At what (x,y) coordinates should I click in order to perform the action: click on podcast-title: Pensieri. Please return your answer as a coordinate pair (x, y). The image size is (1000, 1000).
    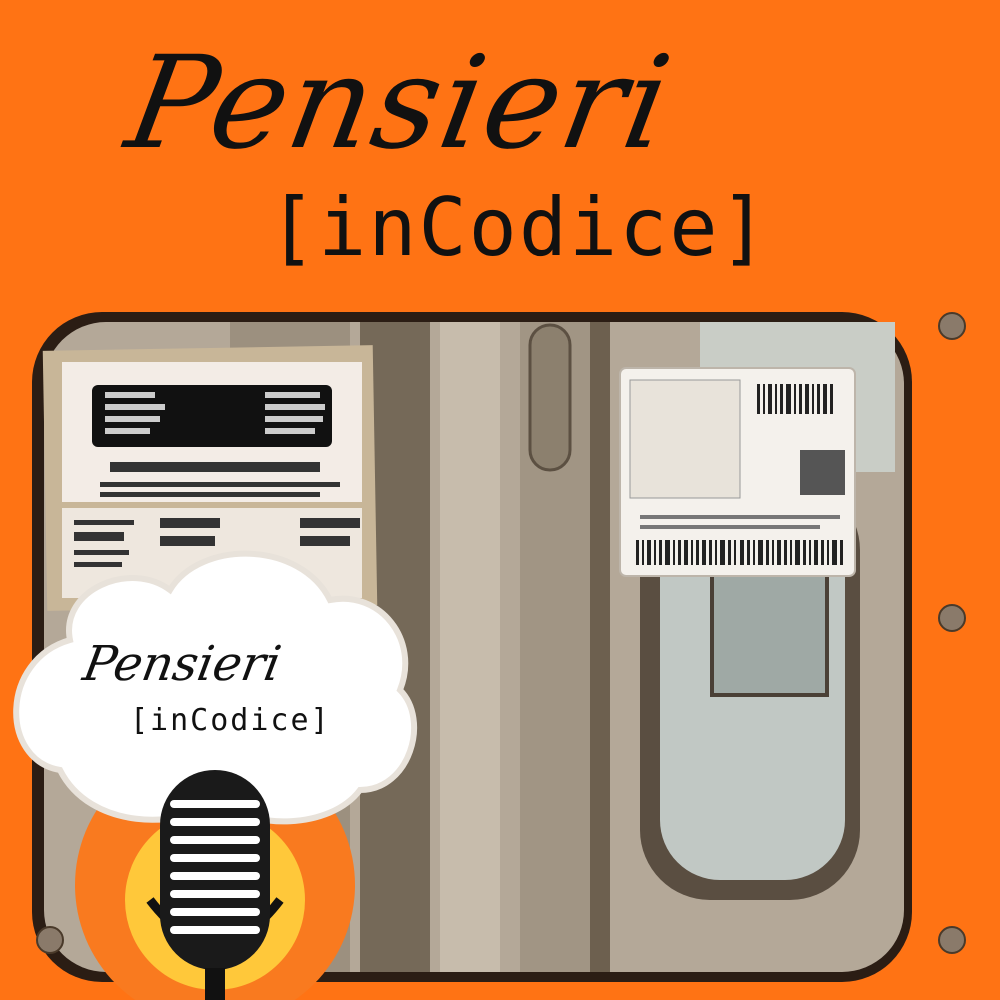
    Looking at the image, I should click on (399, 103).